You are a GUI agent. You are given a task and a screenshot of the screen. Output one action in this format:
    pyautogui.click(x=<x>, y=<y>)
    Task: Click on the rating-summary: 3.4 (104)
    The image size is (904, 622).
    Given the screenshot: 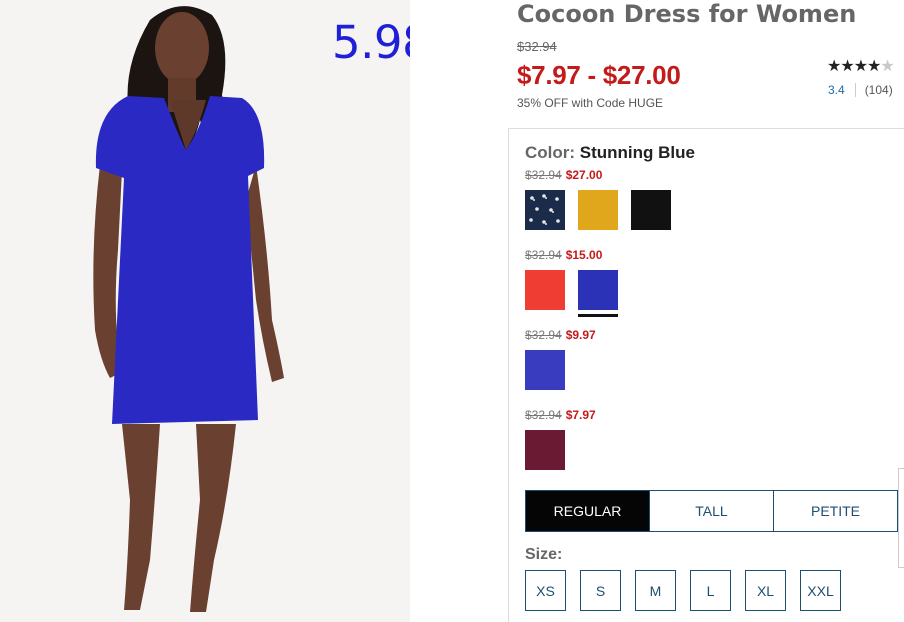 What is the action you would take?
    pyautogui.click(x=860, y=90)
    